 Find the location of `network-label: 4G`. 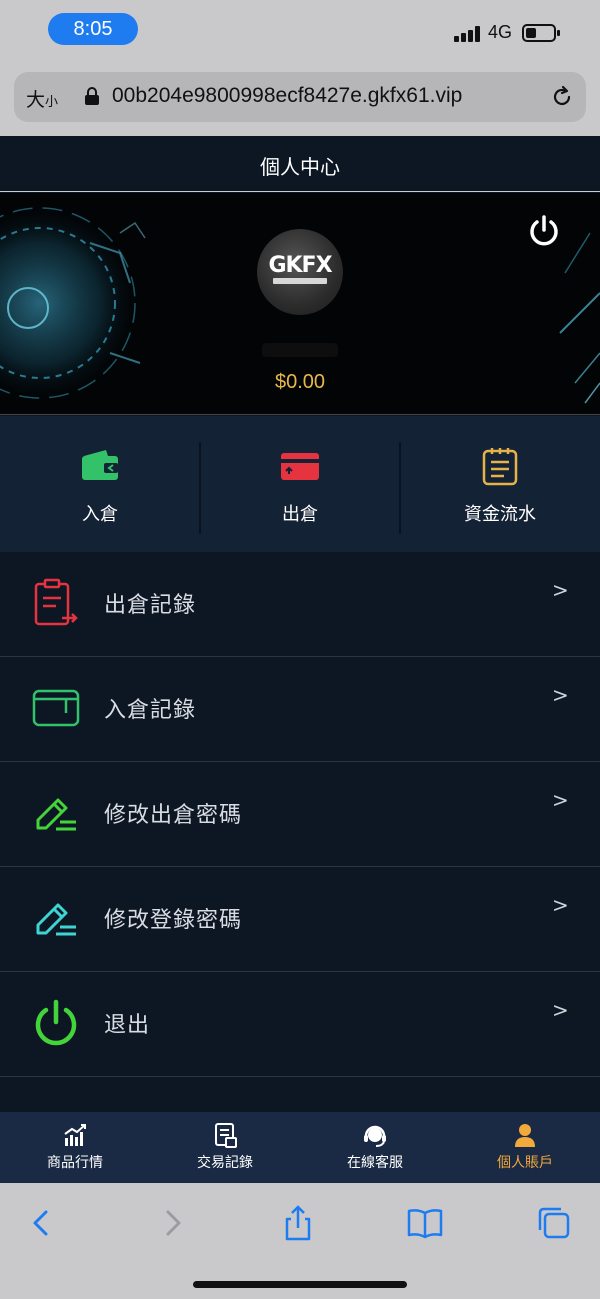

network-label: 4G is located at coordinates (500, 32).